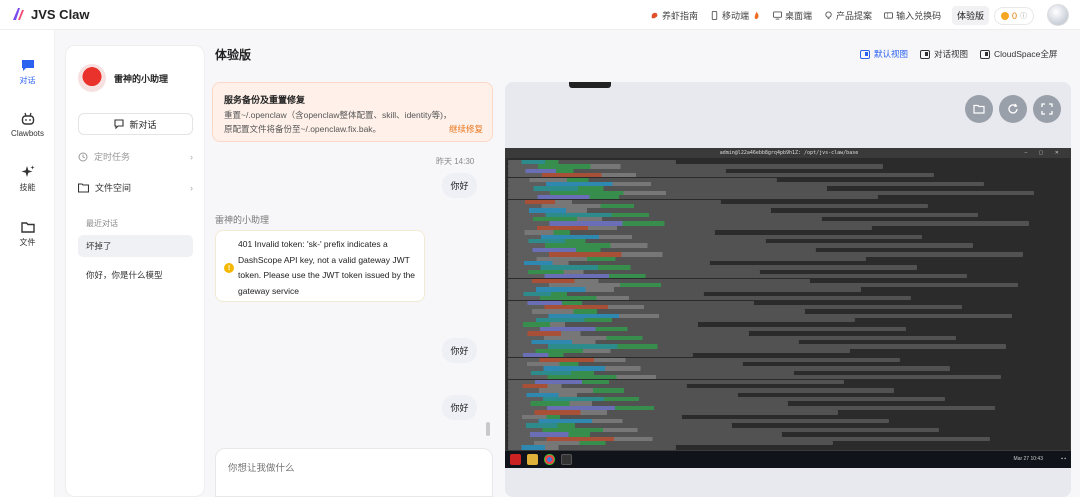 This screenshot has width=1080, height=497. What do you see at coordinates (1044, 153) in the screenshot?
I see `window-controls-icon: – ▢ ✕` at bounding box center [1044, 153].